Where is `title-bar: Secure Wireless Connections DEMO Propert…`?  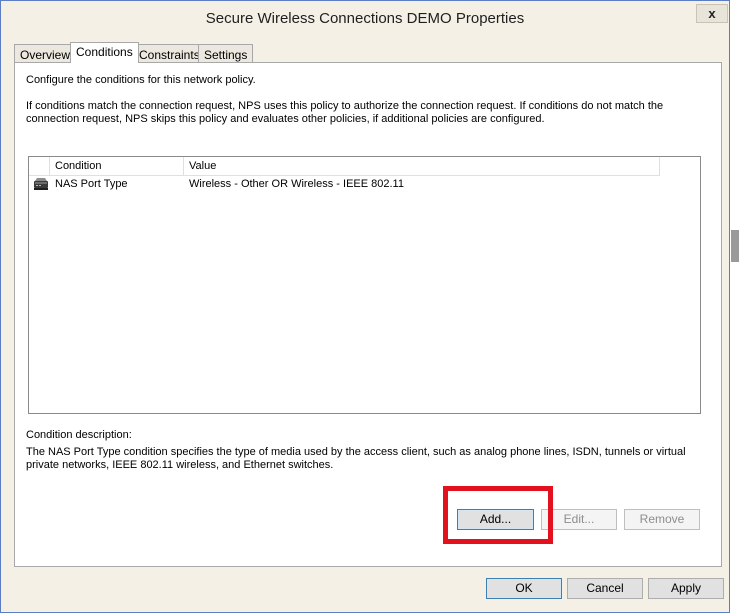
title-bar: Secure Wireless Connections DEMO Propert… is located at coordinates (365, 17).